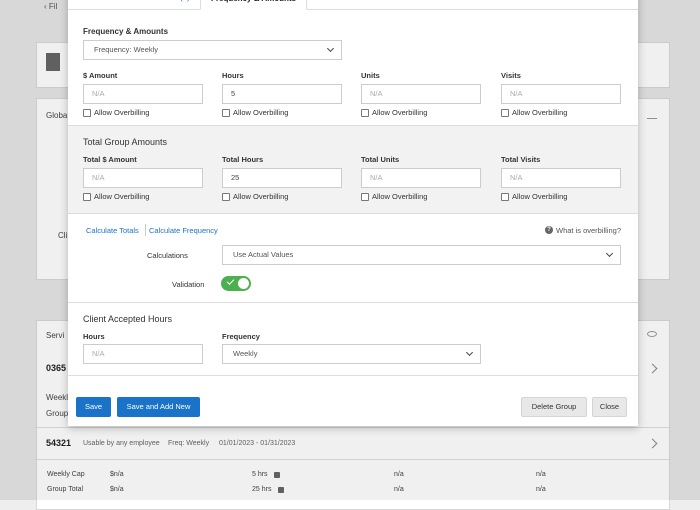 The height and width of the screenshot is (510, 700). Describe the element at coordinates (351, 354) in the screenshot. I see `client-frequency-select: Weekly` at that location.